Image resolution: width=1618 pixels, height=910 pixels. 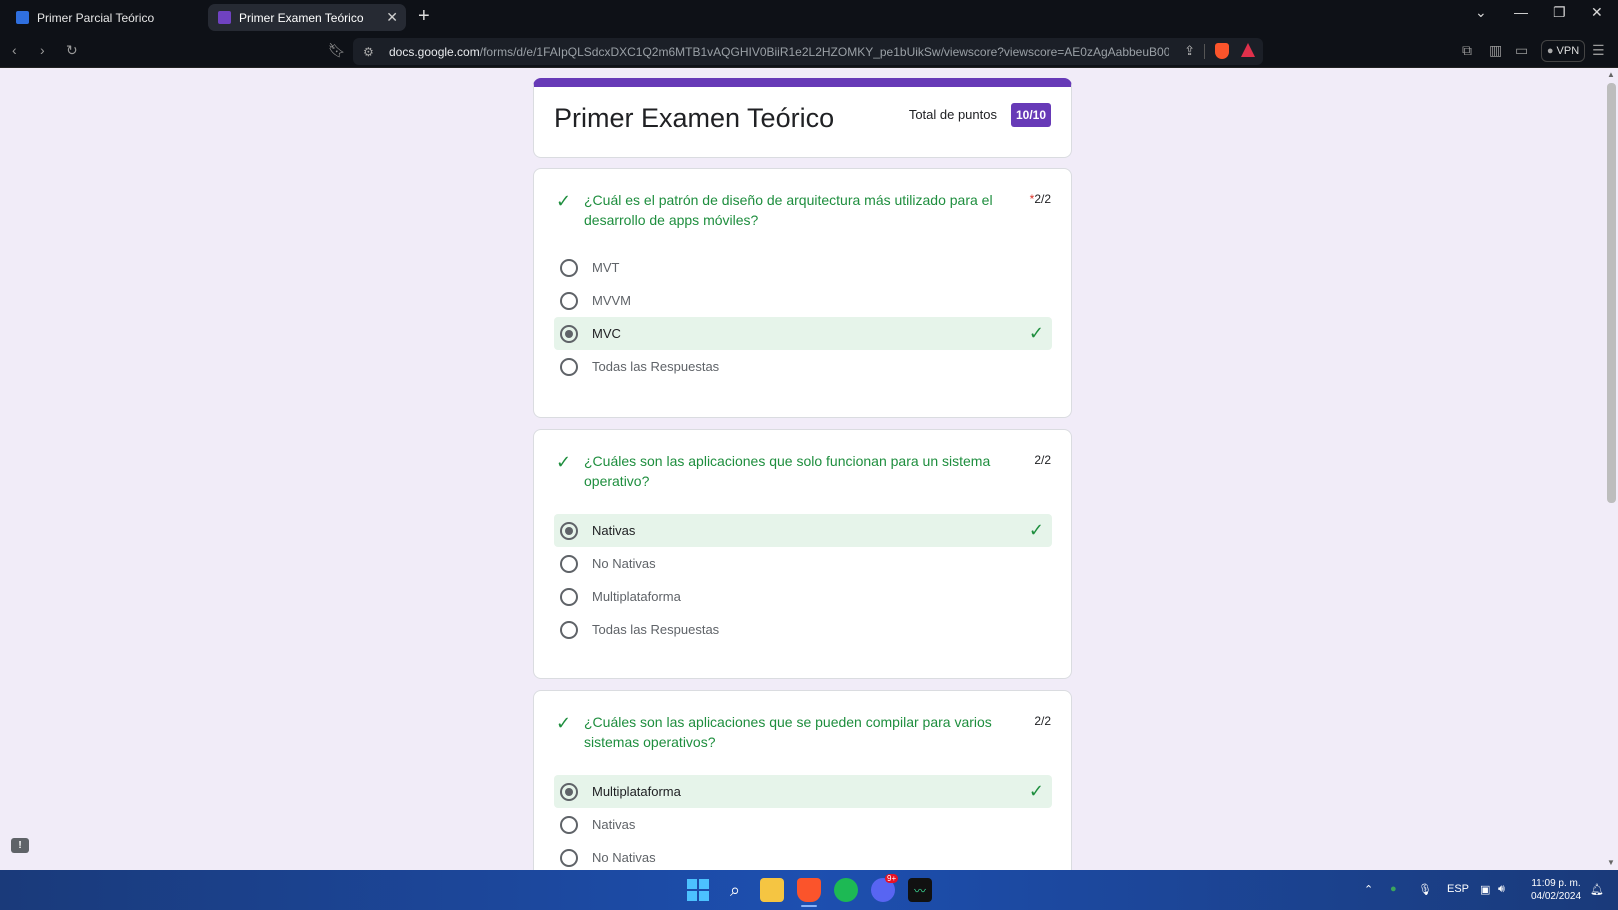 What do you see at coordinates (1189, 51) in the screenshot?
I see `share-icon: ⇪` at bounding box center [1189, 51].